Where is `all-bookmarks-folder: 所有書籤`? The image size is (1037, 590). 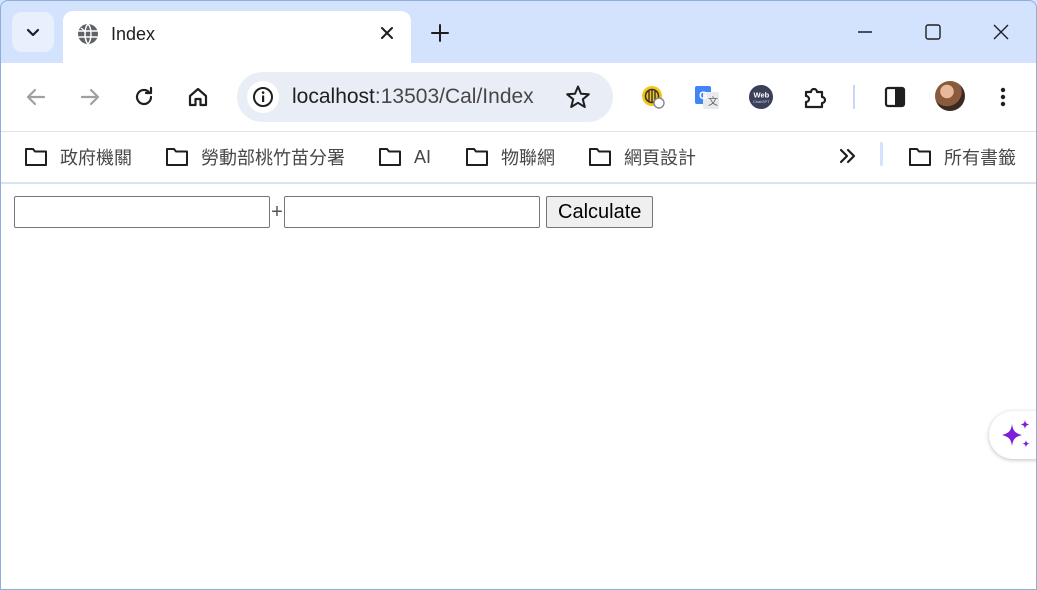 all-bookmarks-folder: 所有書籤 is located at coordinates (962, 157).